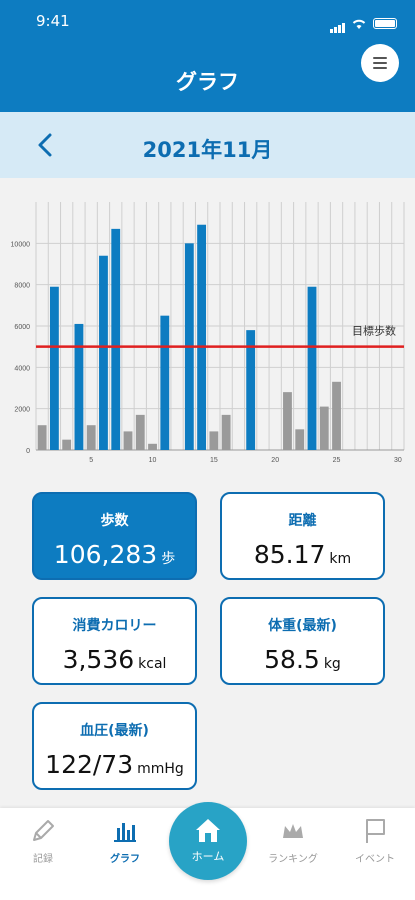 This screenshot has width=415, height=900. What do you see at coordinates (302, 659) in the screenshot?
I see `weight-value: 58.5 kg` at bounding box center [302, 659].